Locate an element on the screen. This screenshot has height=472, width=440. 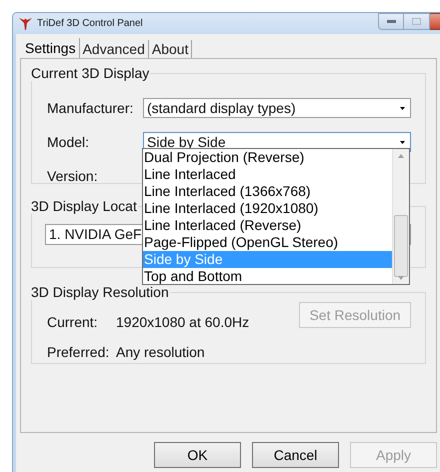
group-title: Current 3D Display is located at coordinates (90, 73).